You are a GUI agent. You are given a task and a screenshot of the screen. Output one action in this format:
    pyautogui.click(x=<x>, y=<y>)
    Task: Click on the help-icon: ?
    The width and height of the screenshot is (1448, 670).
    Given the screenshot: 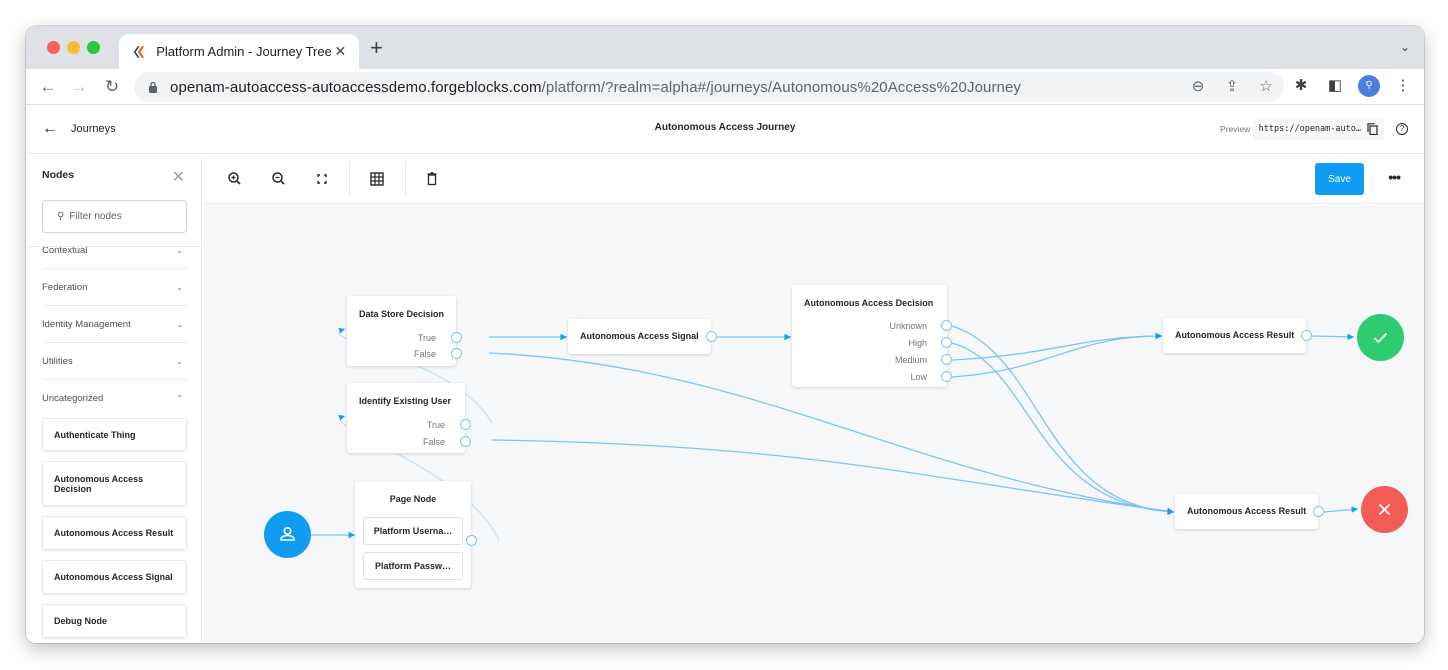 What is the action you would take?
    pyautogui.click(x=1402, y=129)
    